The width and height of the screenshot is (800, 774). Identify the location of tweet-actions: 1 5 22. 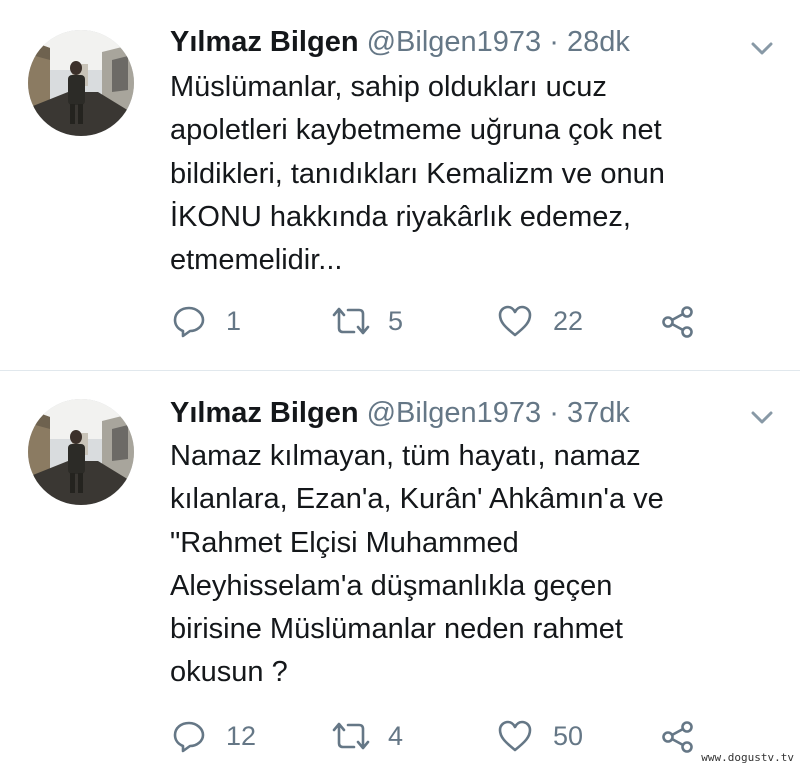
(400, 326).